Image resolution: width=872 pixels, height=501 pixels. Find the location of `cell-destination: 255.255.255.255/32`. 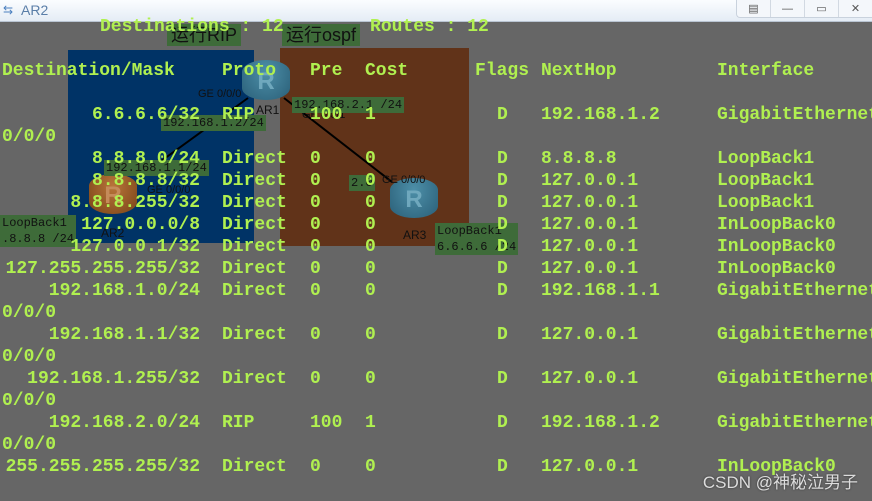

cell-destination: 255.255.255.255/32 is located at coordinates (102, 467).